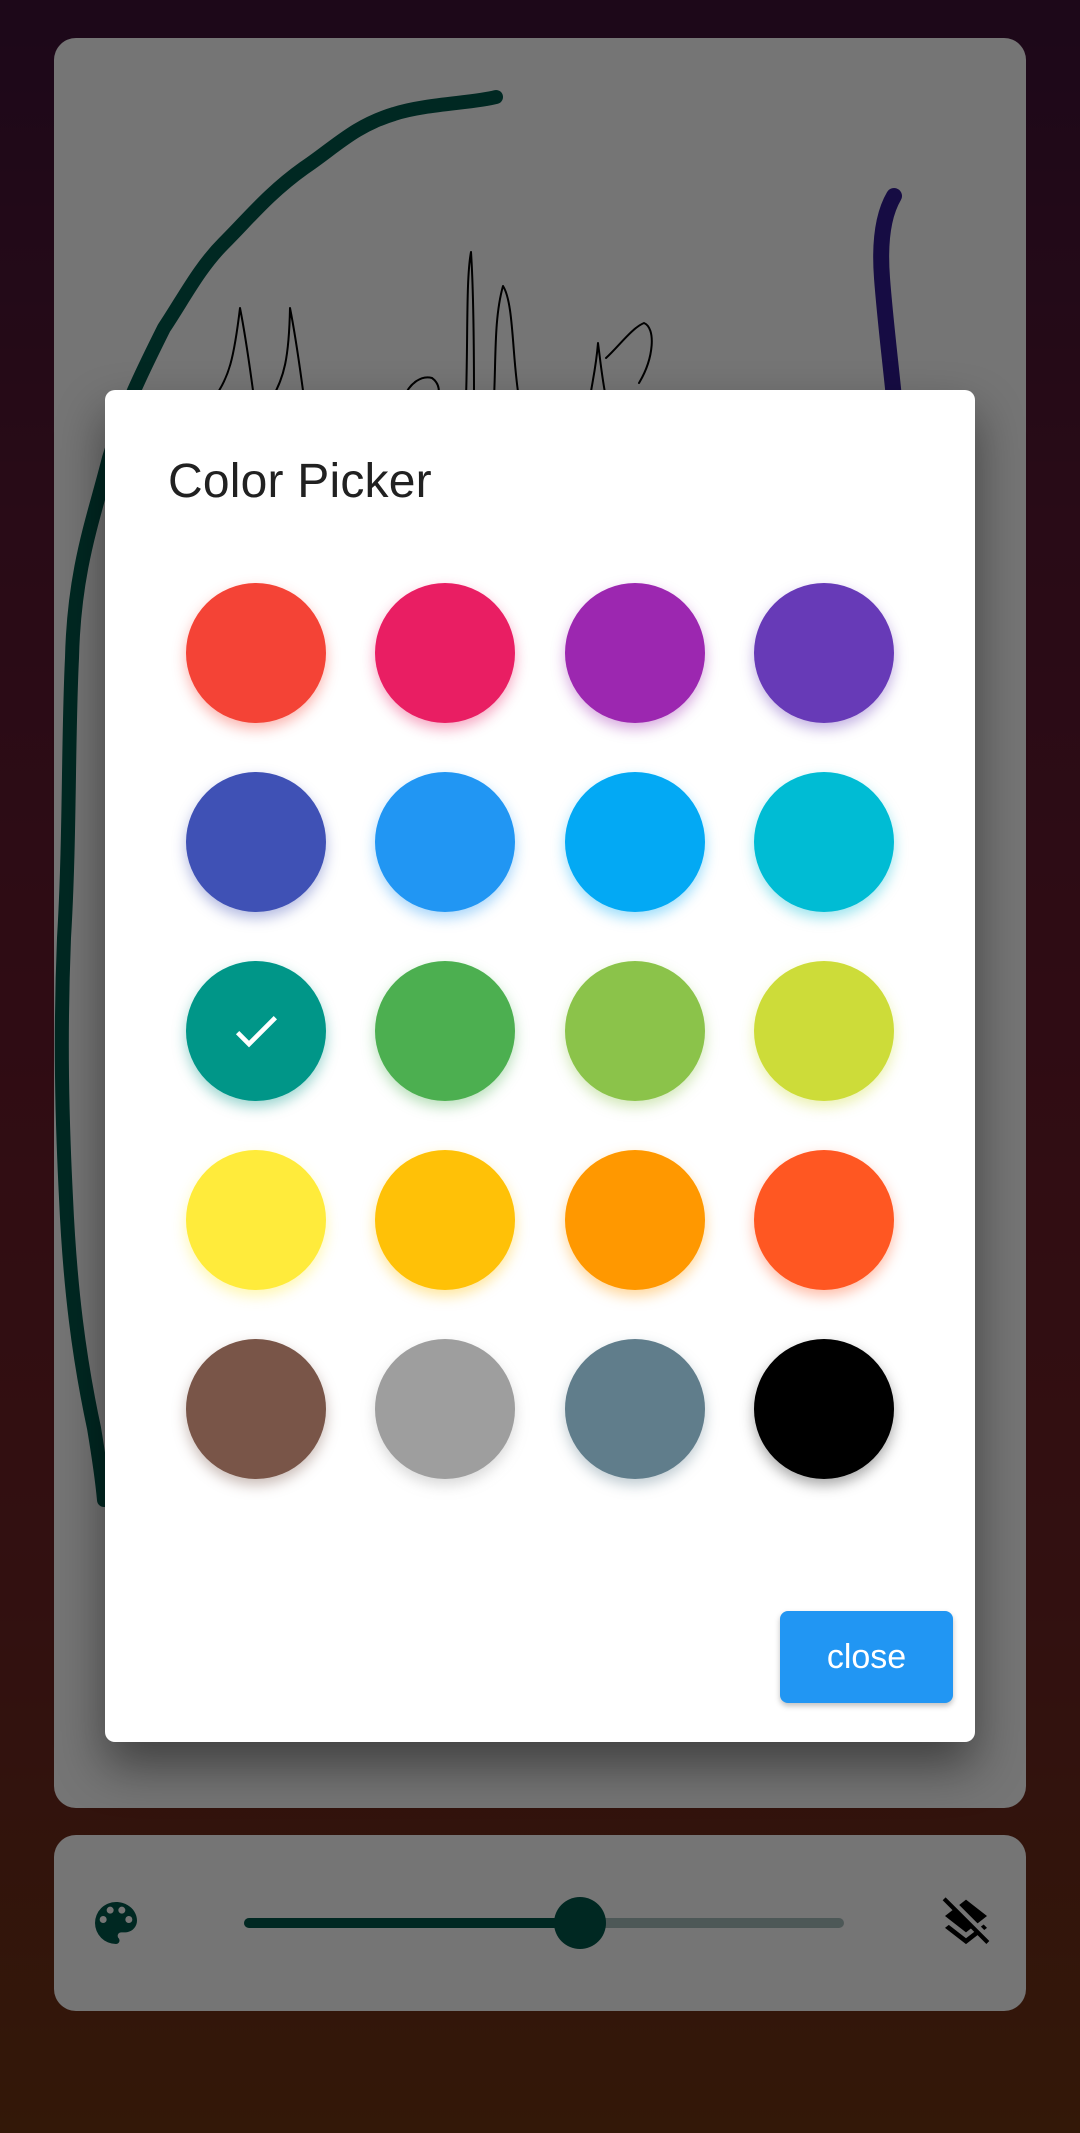 Image resolution: width=1080 pixels, height=2133 pixels. I want to click on swatch-blue-grey, so click(634, 1409).